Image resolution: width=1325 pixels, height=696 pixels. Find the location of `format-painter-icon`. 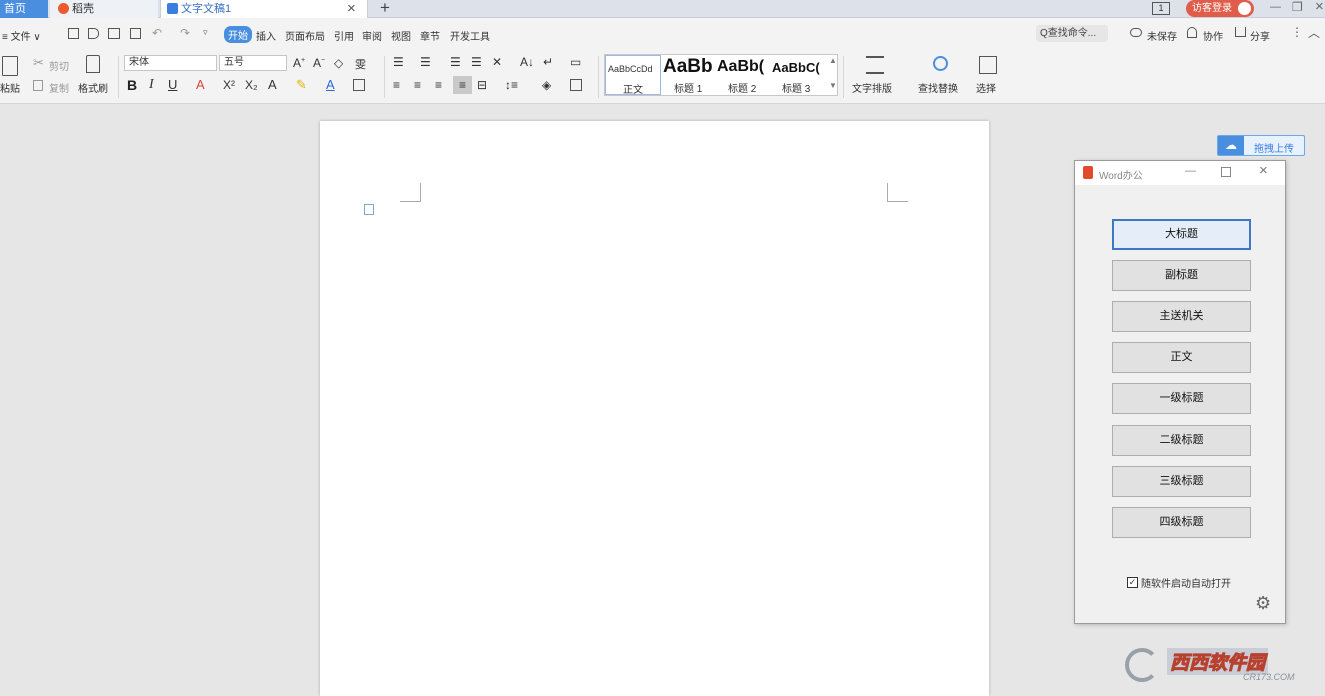

format-painter-icon is located at coordinates (93, 64).